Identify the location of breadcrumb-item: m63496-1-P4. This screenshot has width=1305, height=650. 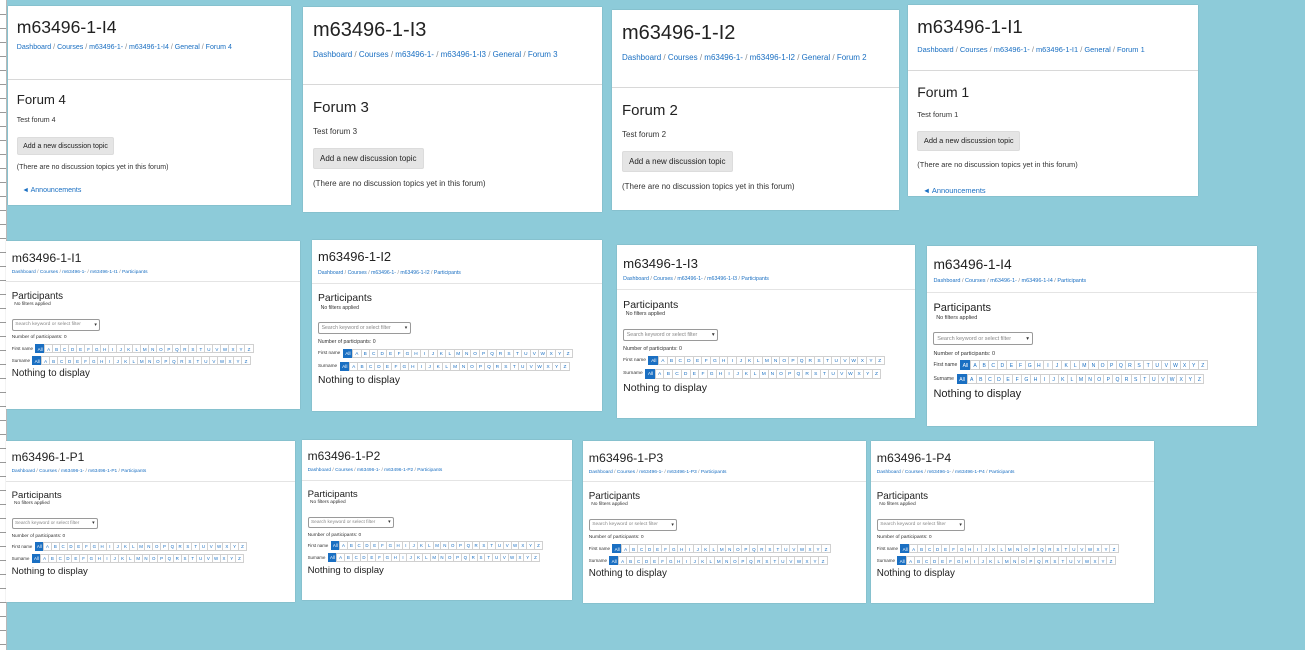
(970, 472).